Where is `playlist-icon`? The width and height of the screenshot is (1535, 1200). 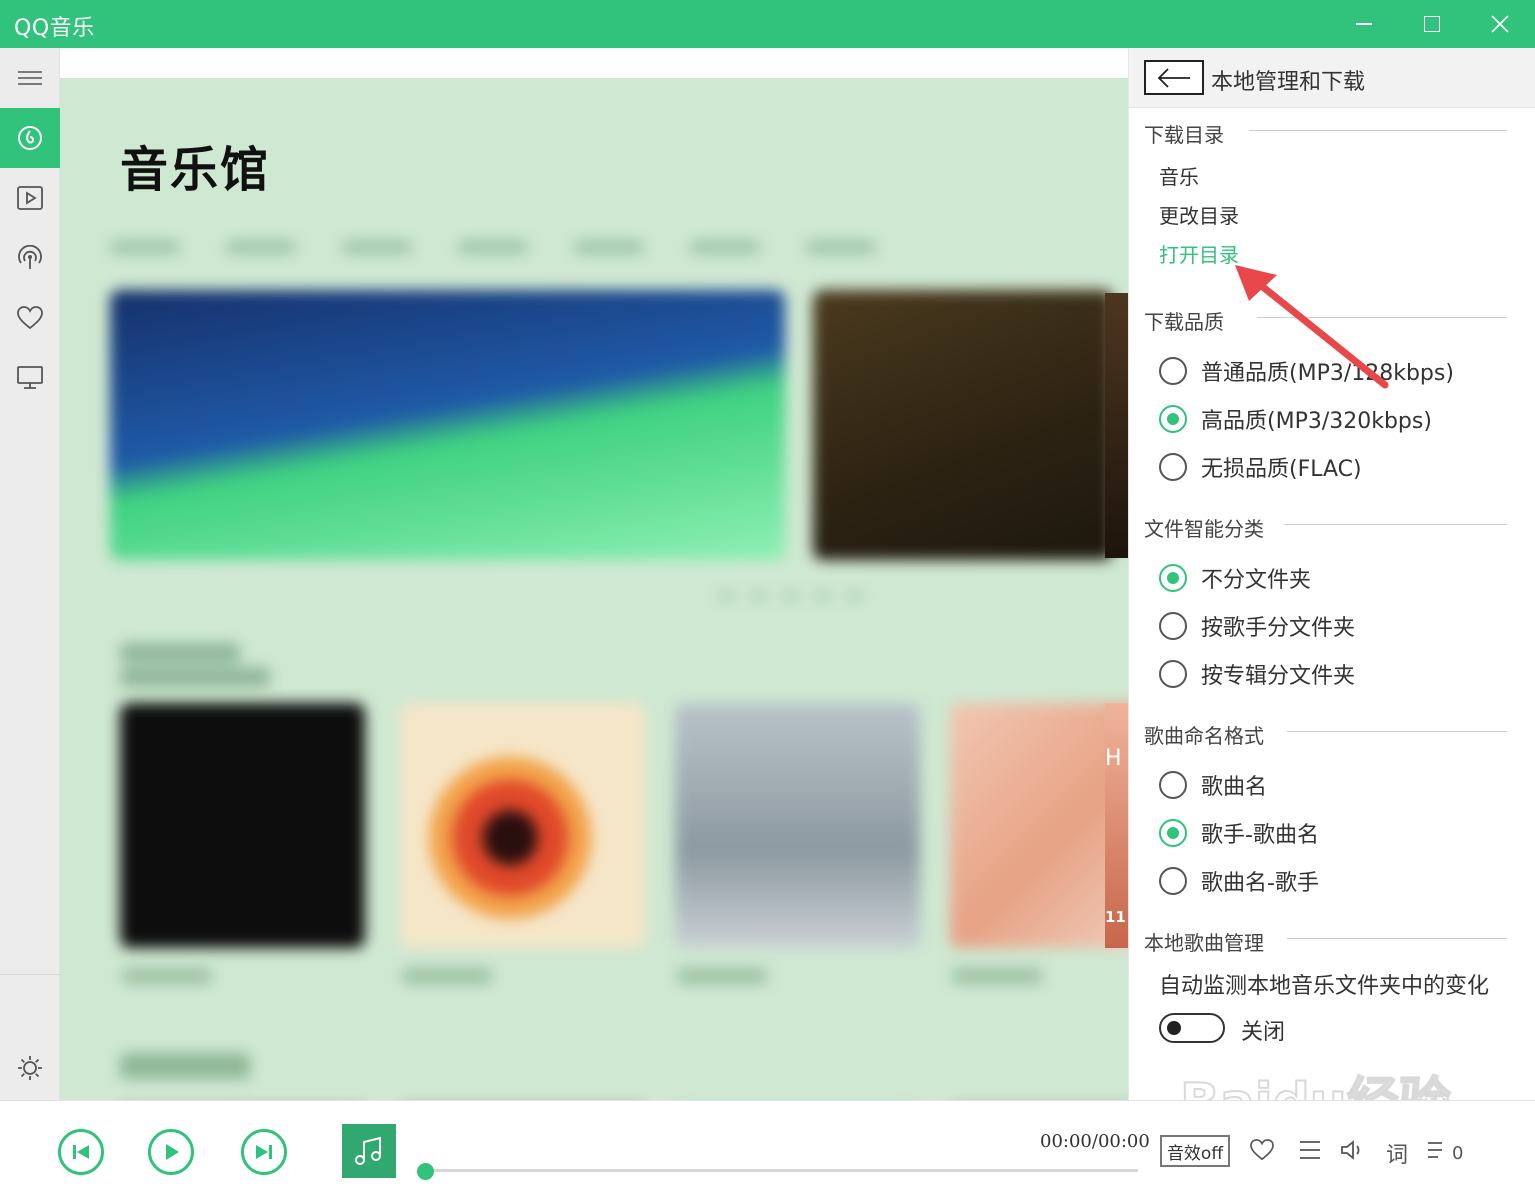
playlist-icon is located at coordinates (1435, 1150).